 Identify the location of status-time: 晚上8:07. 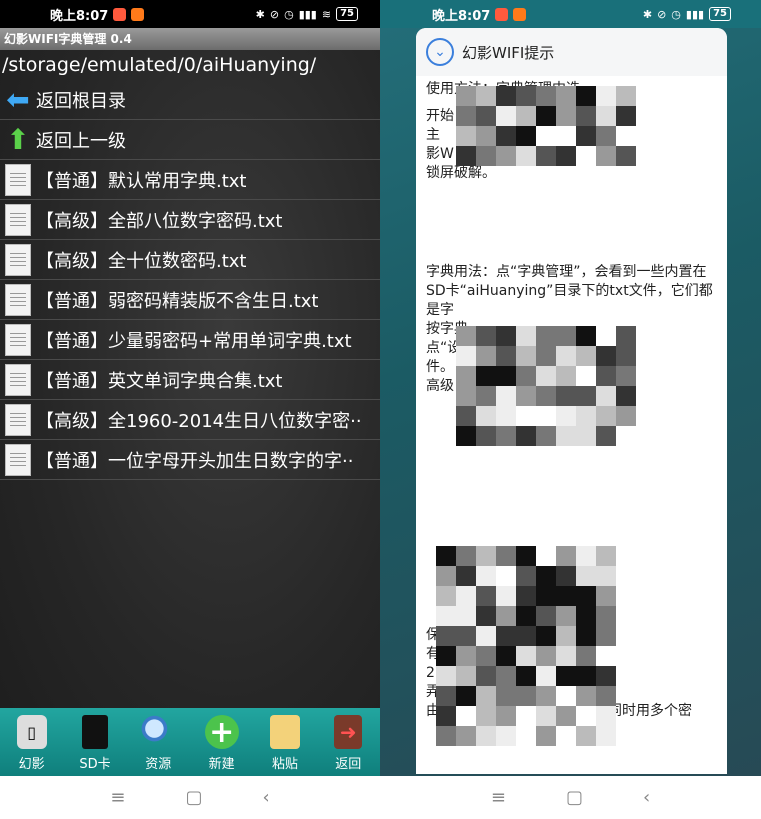
(79, 16).